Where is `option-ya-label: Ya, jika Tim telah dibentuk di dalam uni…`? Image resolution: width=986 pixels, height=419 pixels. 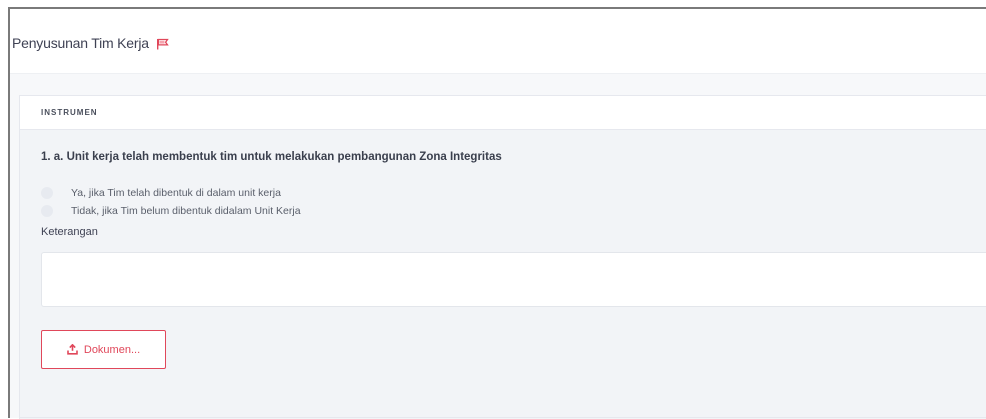 option-ya-label: Ya, jika Tim telah dibentuk di dalam uni… is located at coordinates (176, 193).